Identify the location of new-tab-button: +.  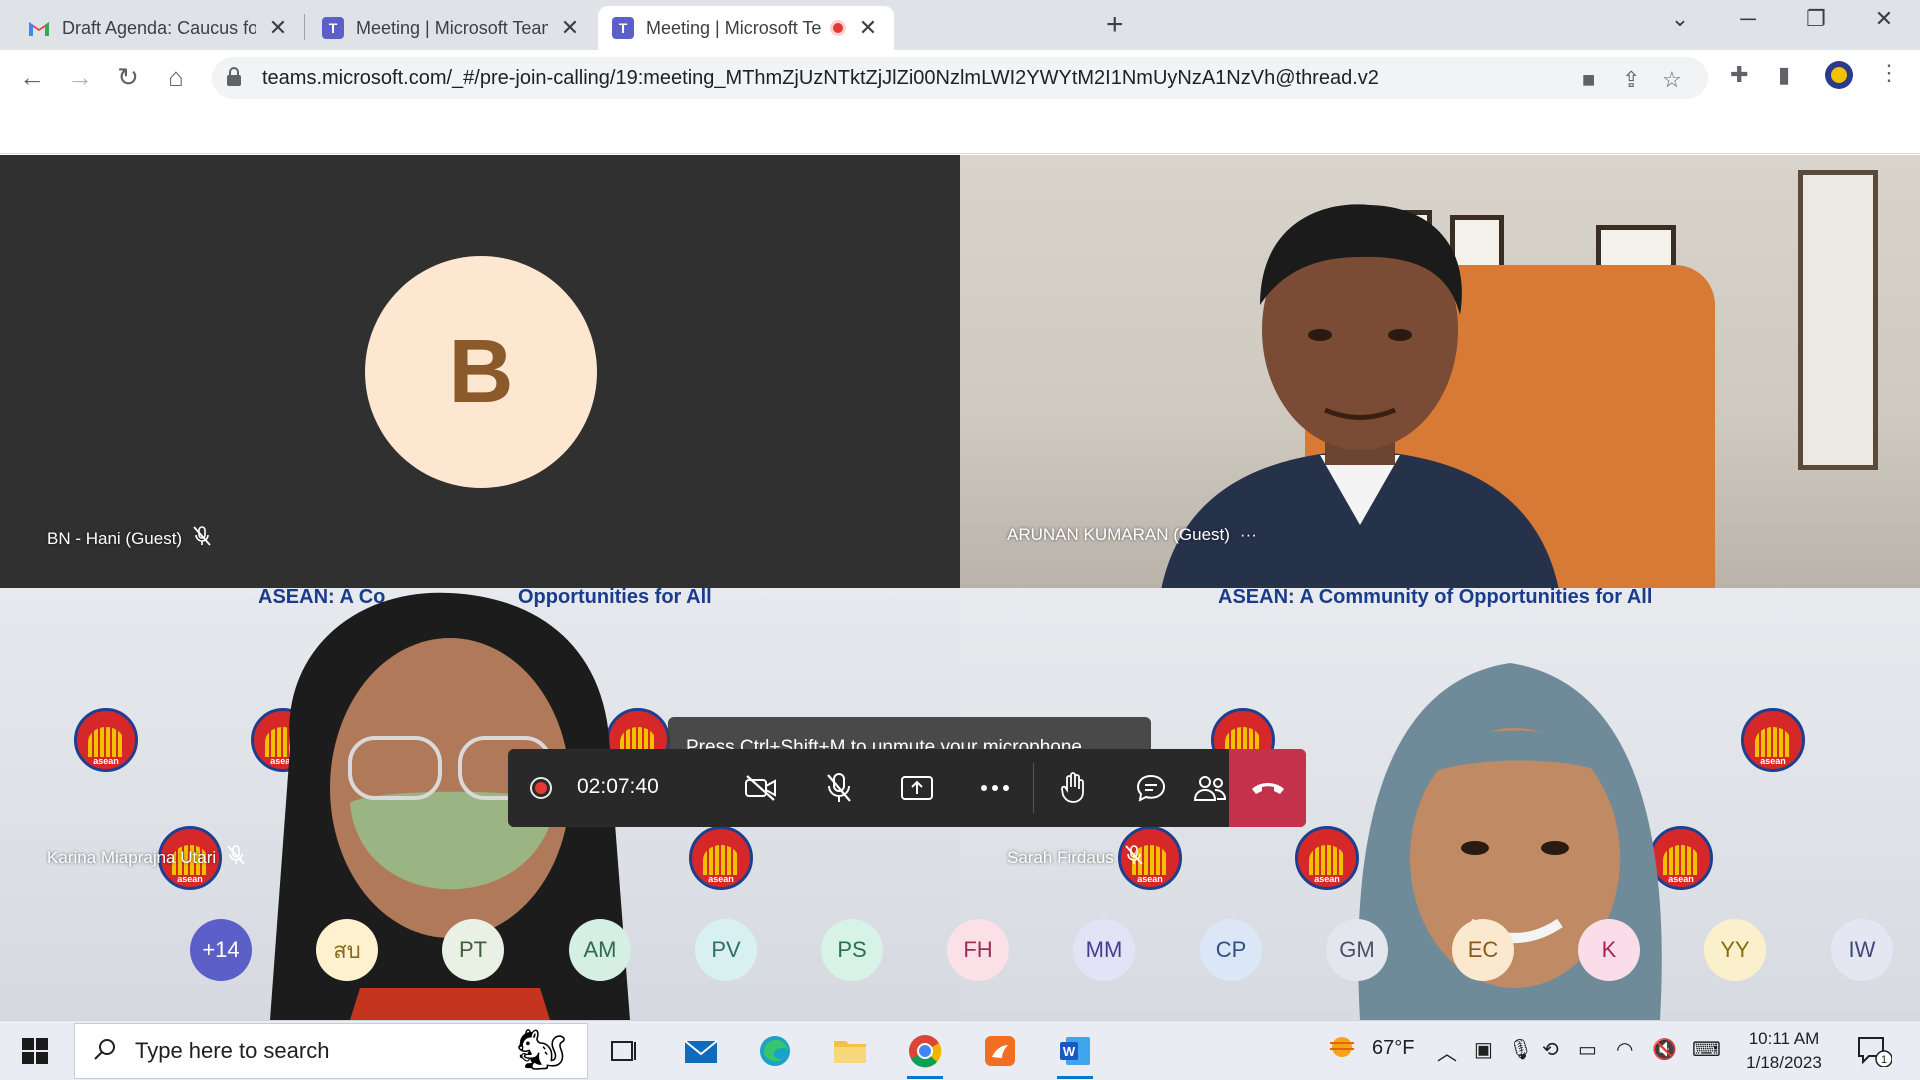
(1115, 25).